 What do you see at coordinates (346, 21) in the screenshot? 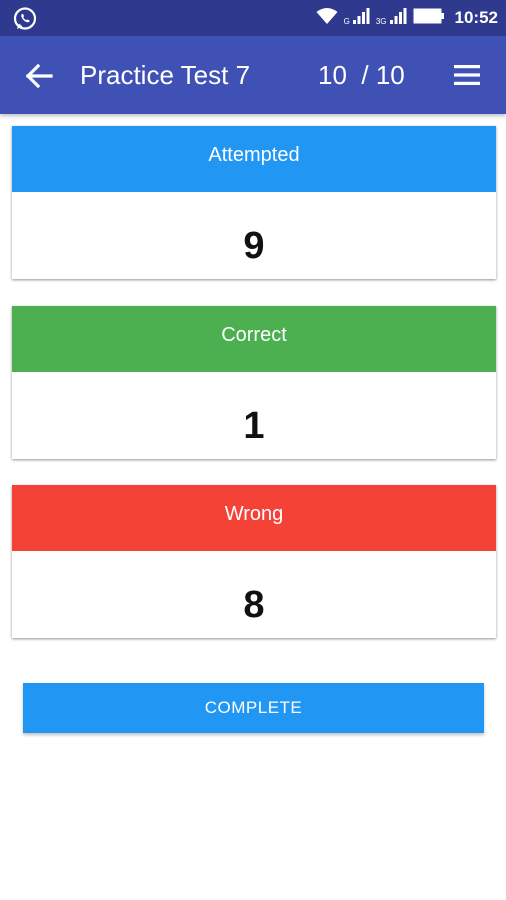
I see `network-type-label: G` at bounding box center [346, 21].